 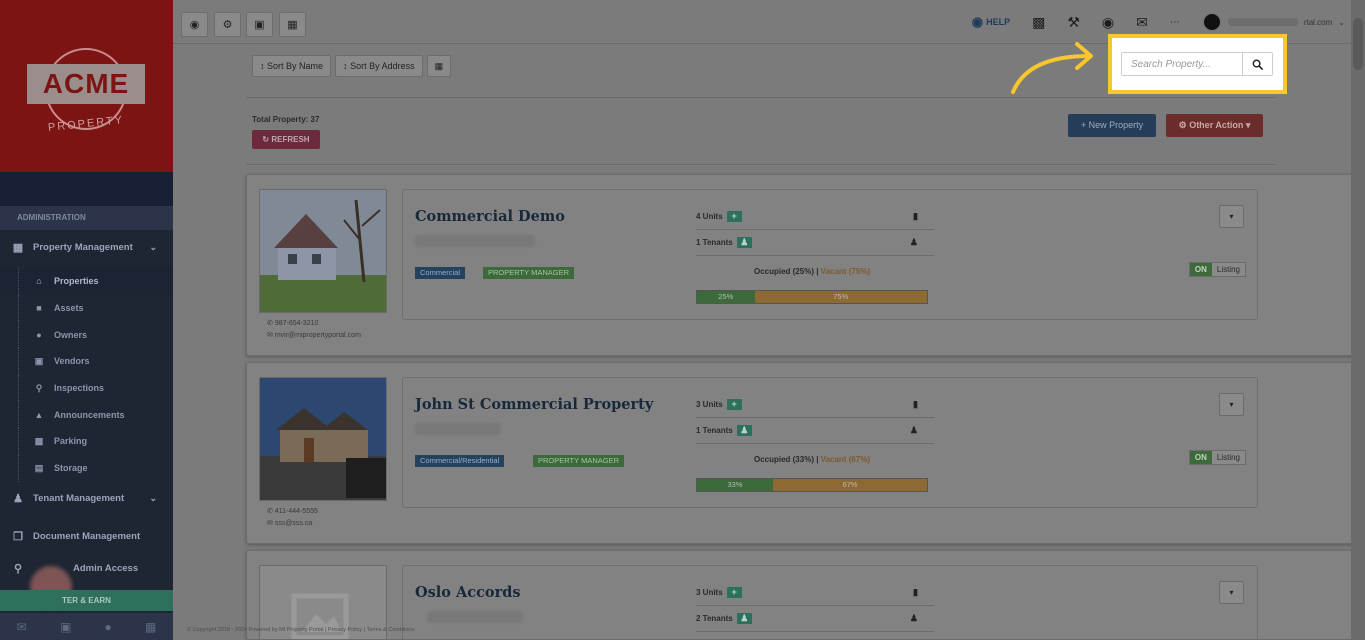 I want to click on logo-area: ACME PROPERTY, so click(x=86, y=86).